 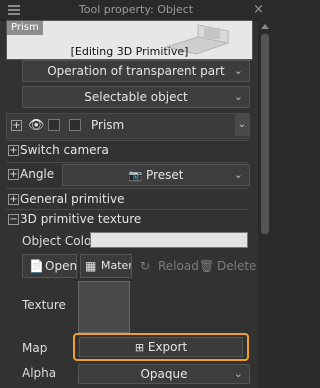 I want to click on material-label: Materia, so click(x=116, y=265).